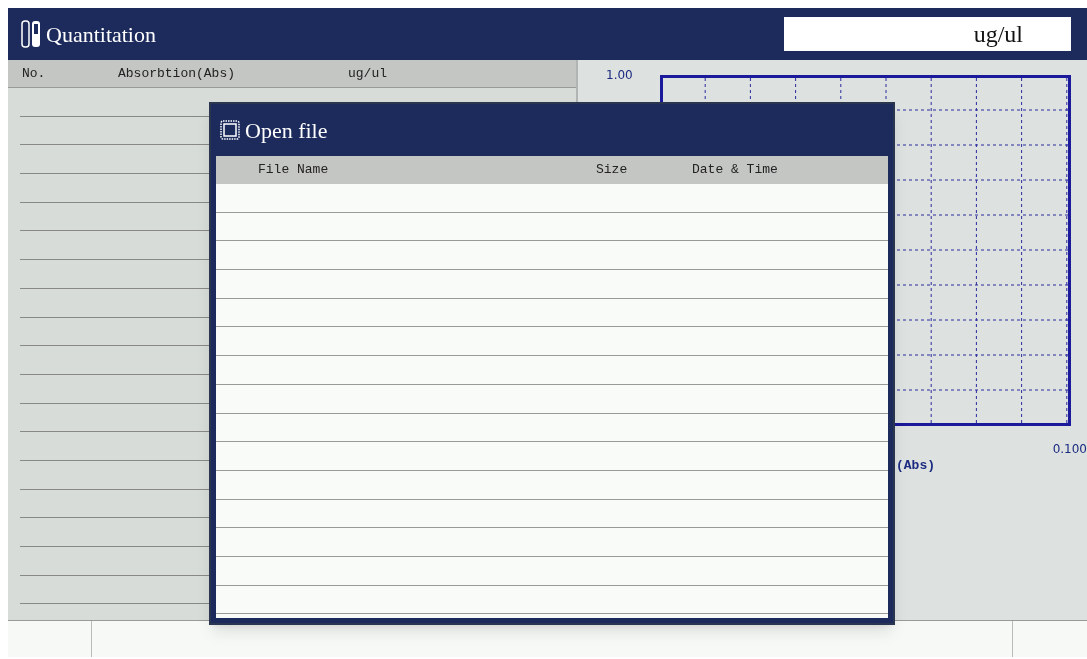 This screenshot has width=1087, height=659. Describe the element at coordinates (619, 75) in the screenshot. I see `y-axis-max-label: 1.00` at that location.